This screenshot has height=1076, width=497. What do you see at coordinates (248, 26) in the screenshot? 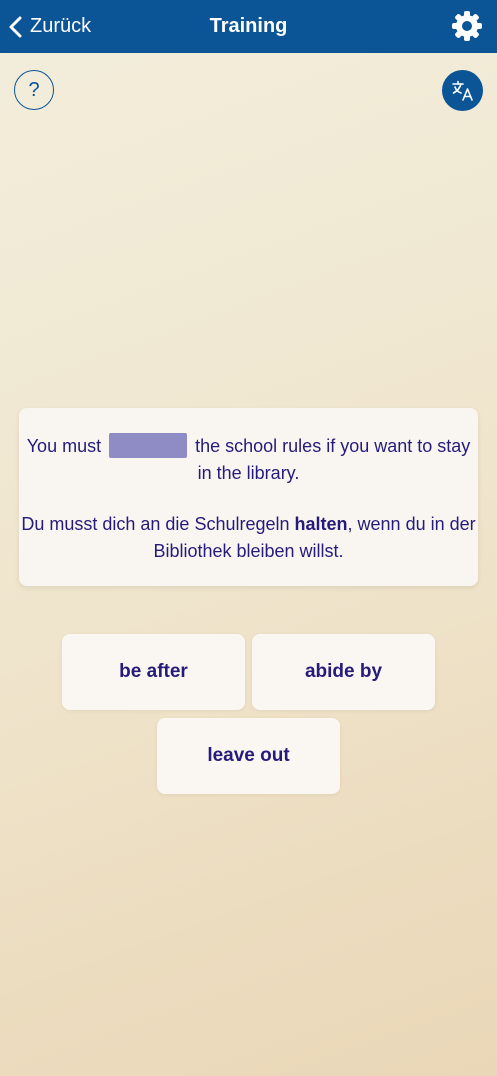
I see `top-navigation-bar: Zurück Training` at bounding box center [248, 26].